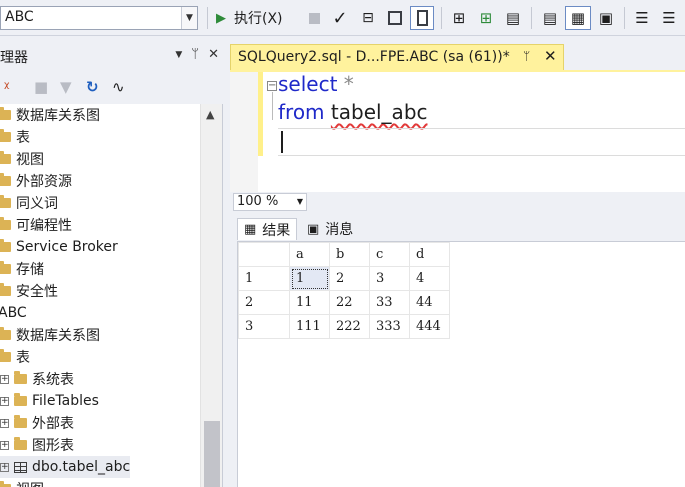  I want to click on include-plan-button: ⊞, so click(459, 18).